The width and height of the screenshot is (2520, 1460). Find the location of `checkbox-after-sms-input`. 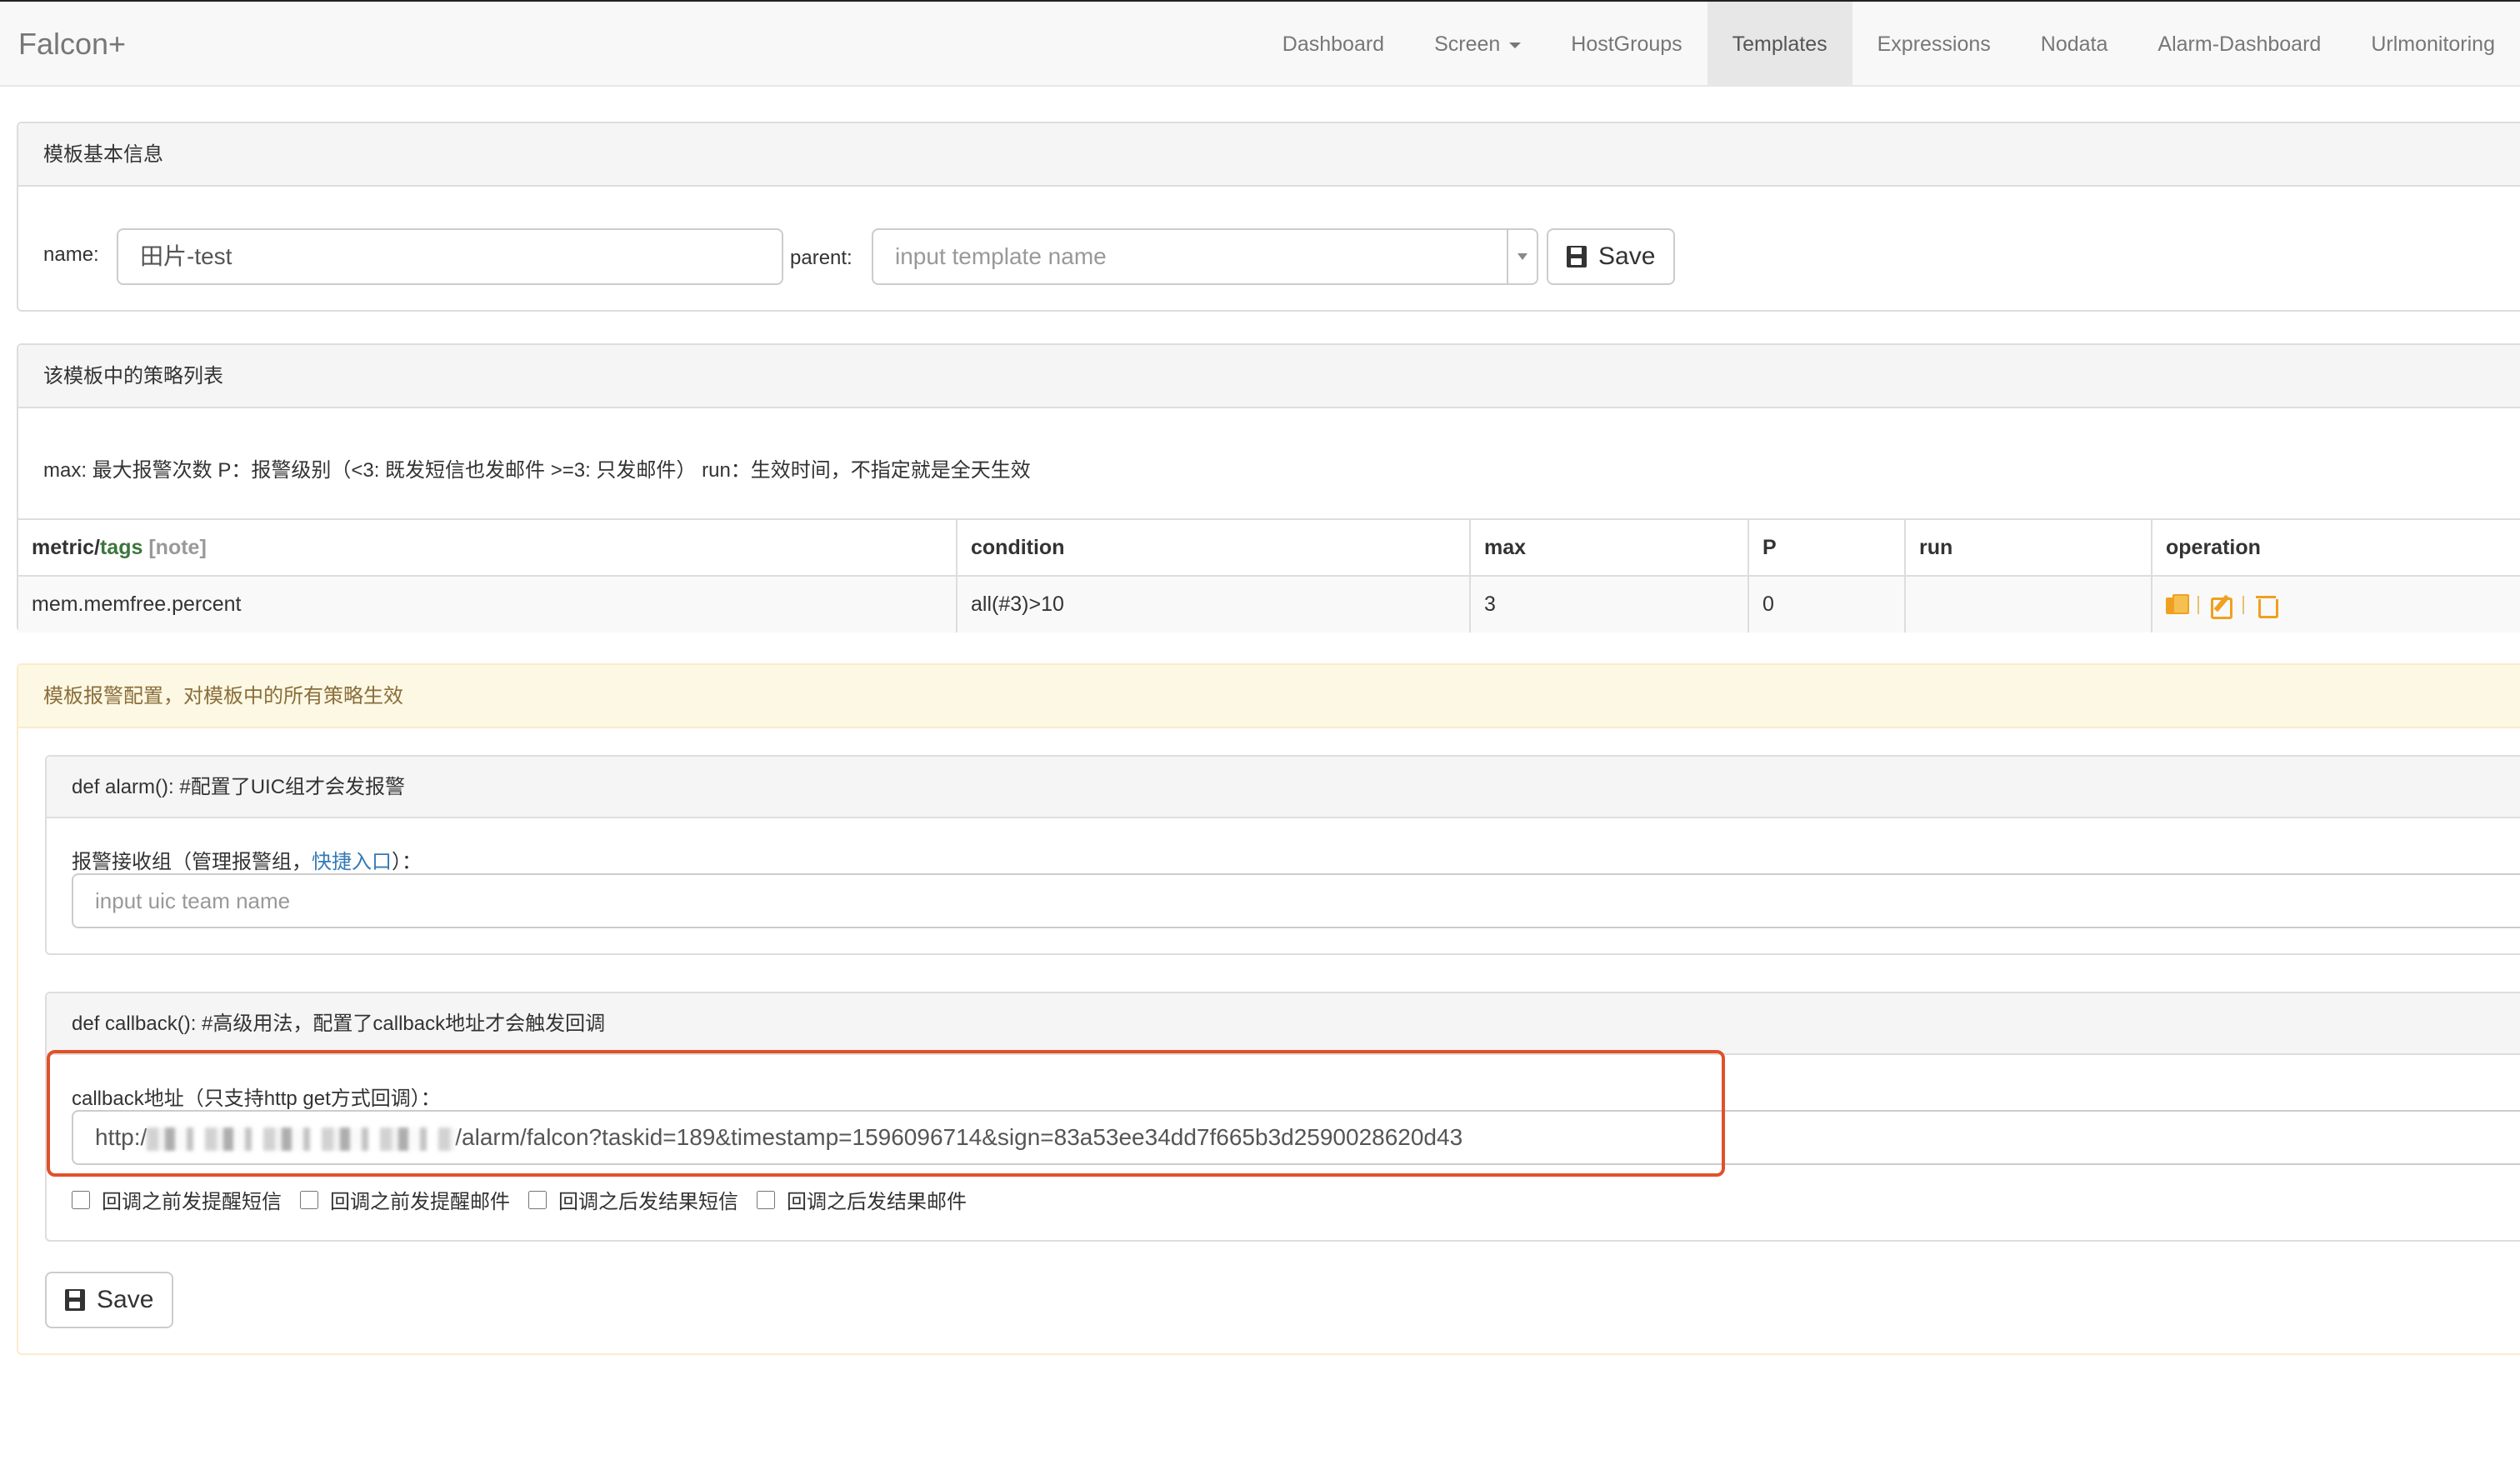

checkbox-after-sms-input is located at coordinates (537, 1199).